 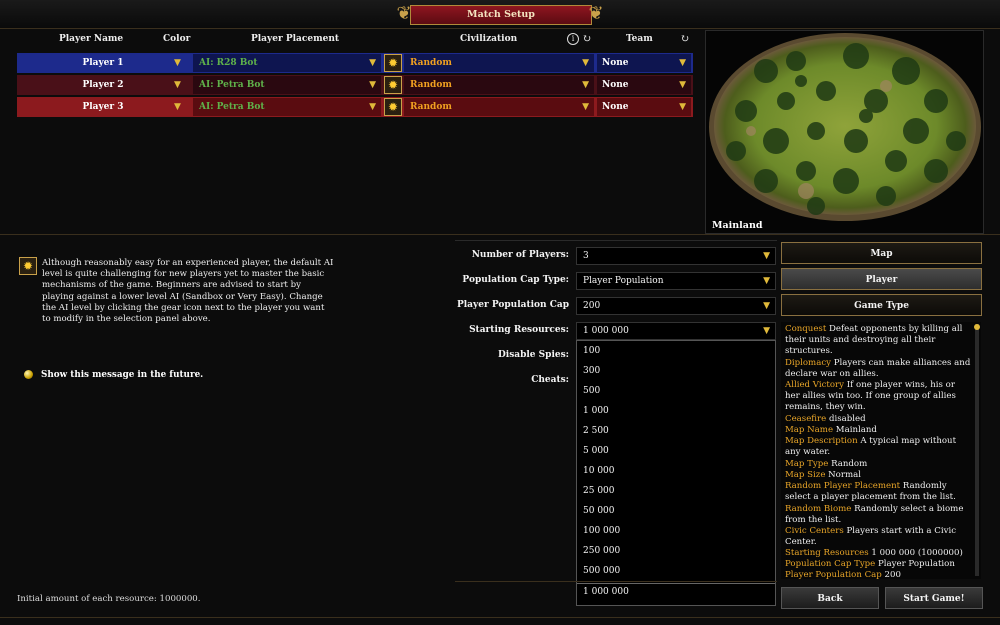 What do you see at coordinates (596, 411) in the screenshot?
I see `option-item: 1 000` at bounding box center [596, 411].